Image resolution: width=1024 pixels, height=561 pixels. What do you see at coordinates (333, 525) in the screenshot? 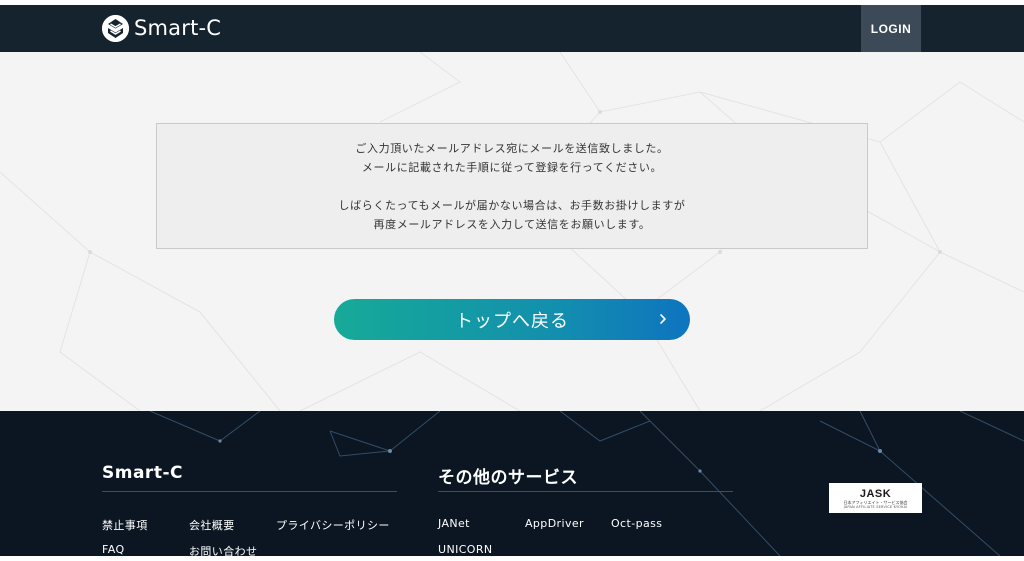
I see `footer-link-privacy: プライバシーポリシー` at bounding box center [333, 525].